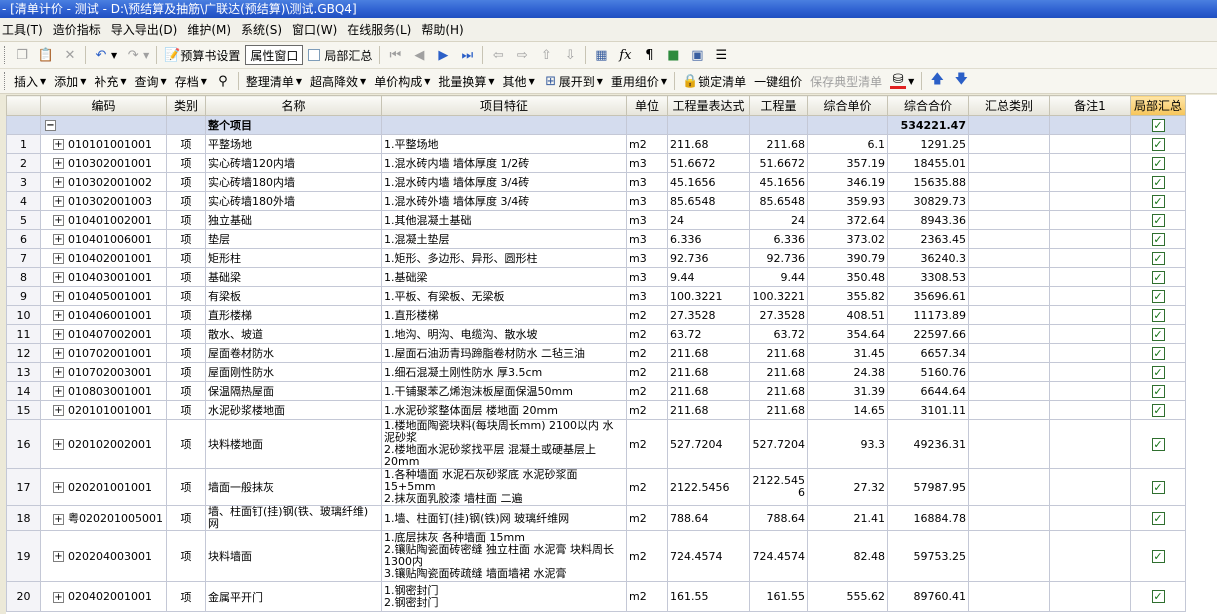 The height and width of the screenshot is (614, 1217). I want to click on name-cell: 实心砖墙180内墙, so click(293, 182).